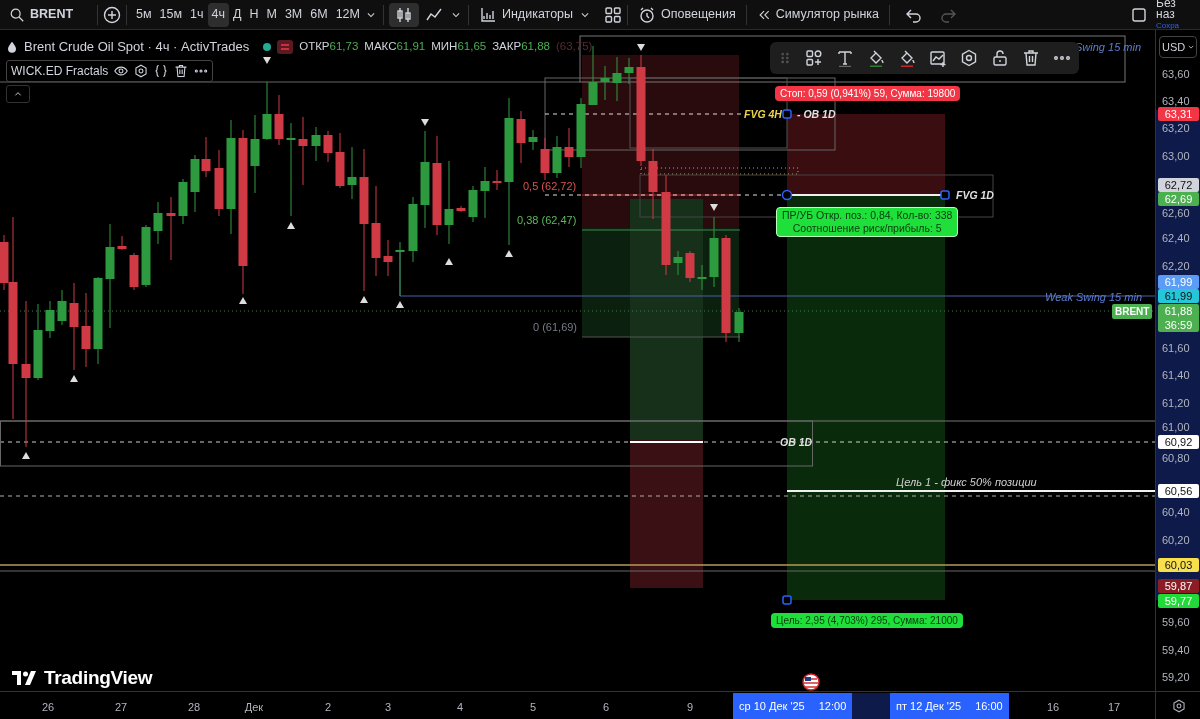 The height and width of the screenshot is (719, 1200). Describe the element at coordinates (1178, 114) in the screenshot. I see `price-value: 63,31` at that location.